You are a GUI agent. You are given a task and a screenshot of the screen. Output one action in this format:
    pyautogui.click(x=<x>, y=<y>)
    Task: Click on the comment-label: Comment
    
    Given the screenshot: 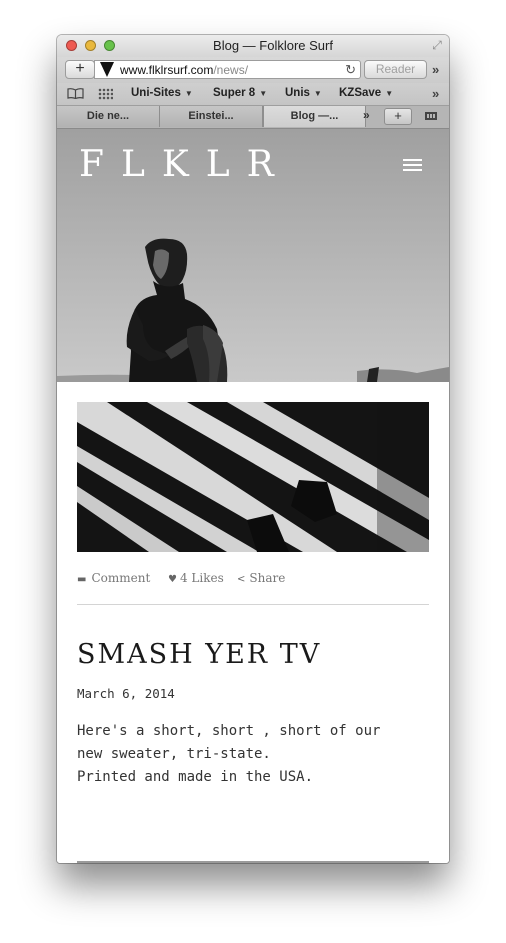 What is the action you would take?
    pyautogui.click(x=121, y=578)
    